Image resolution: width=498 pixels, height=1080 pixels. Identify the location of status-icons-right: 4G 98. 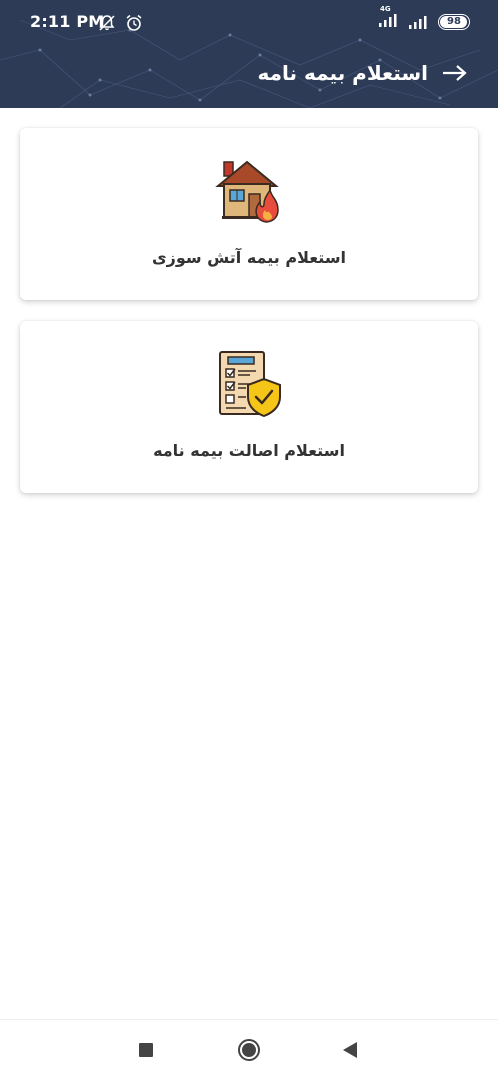
(424, 18).